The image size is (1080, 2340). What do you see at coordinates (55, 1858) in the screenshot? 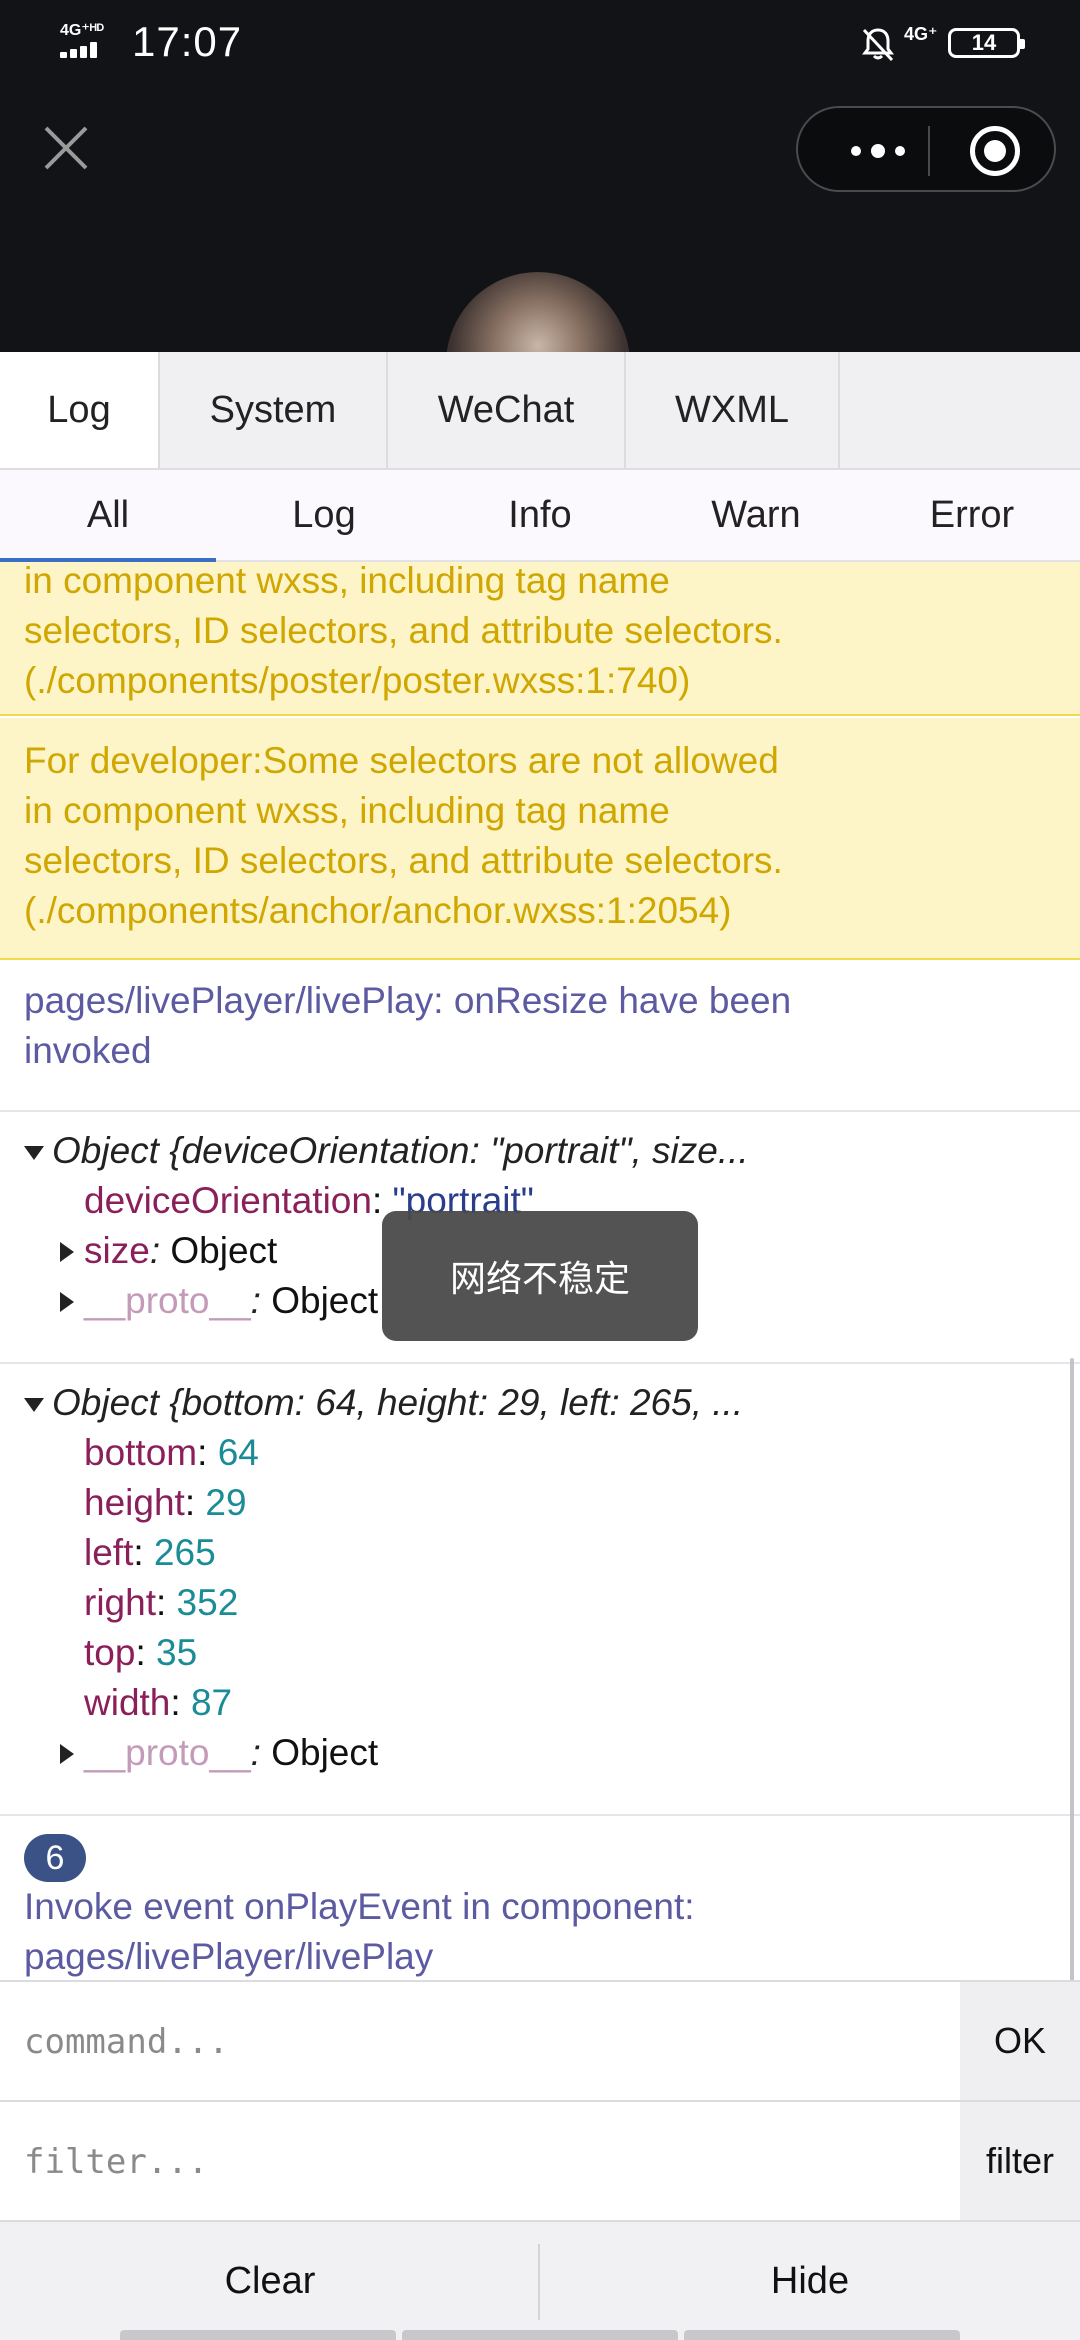
I see `repeat-count-badge: 6` at bounding box center [55, 1858].